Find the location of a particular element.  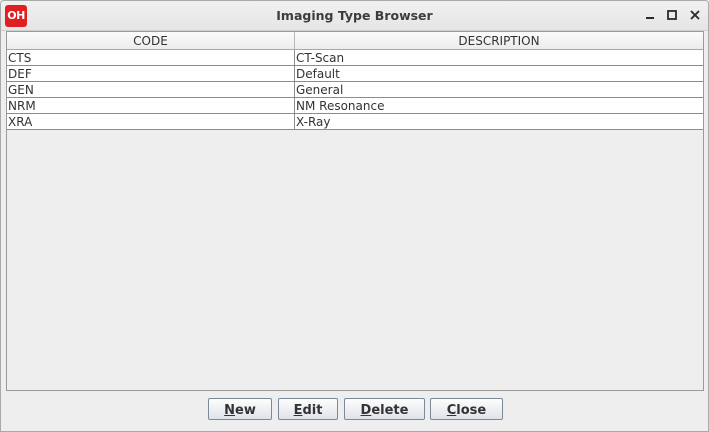

new-button: New is located at coordinates (240, 409).